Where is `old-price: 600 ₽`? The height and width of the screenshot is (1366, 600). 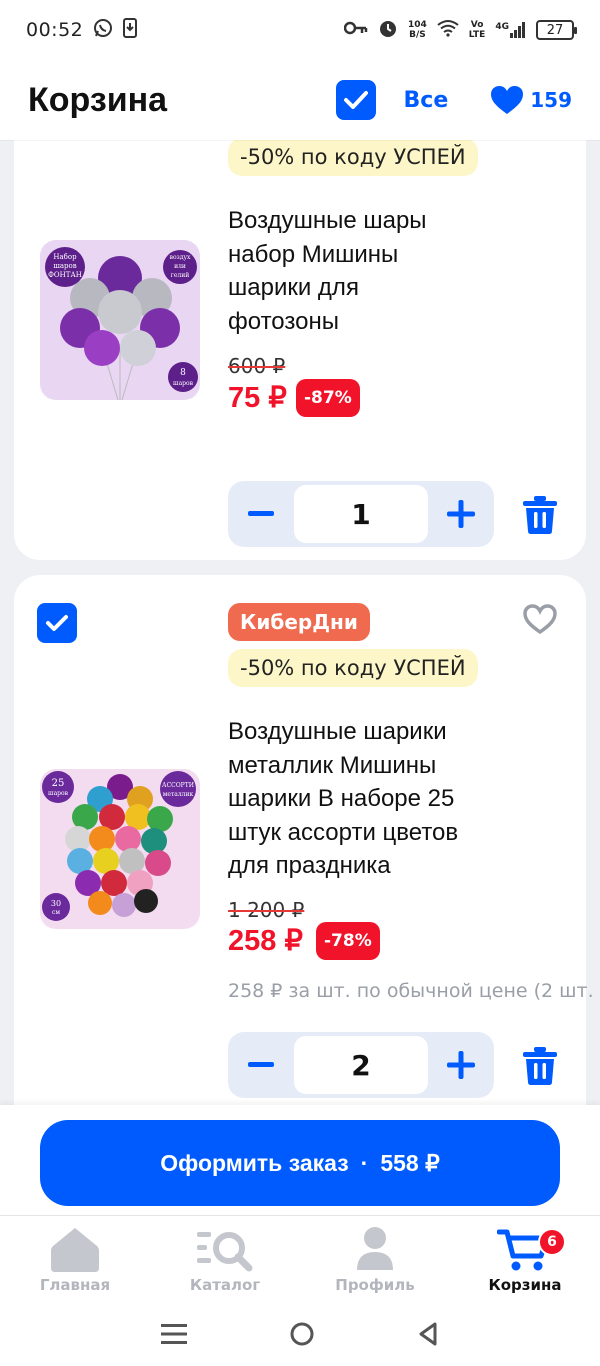
old-price: 600 ₽ is located at coordinates (257, 366).